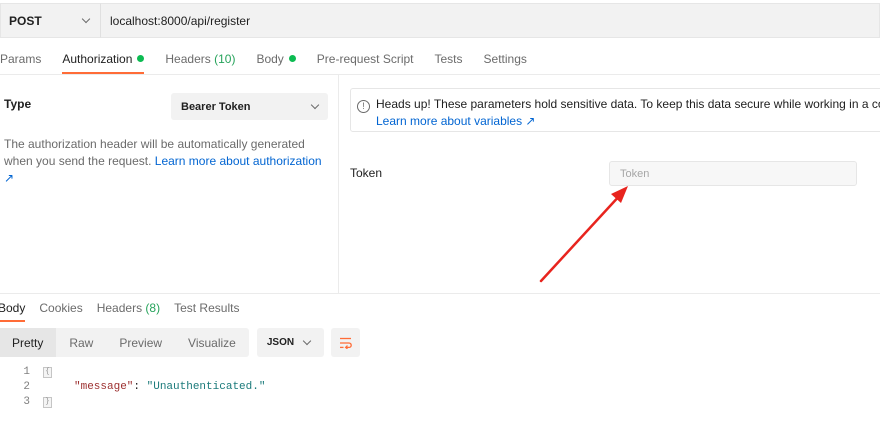  Describe the element at coordinates (490, 20) in the screenshot. I see `url-input: localhost:8000/api/register` at that location.